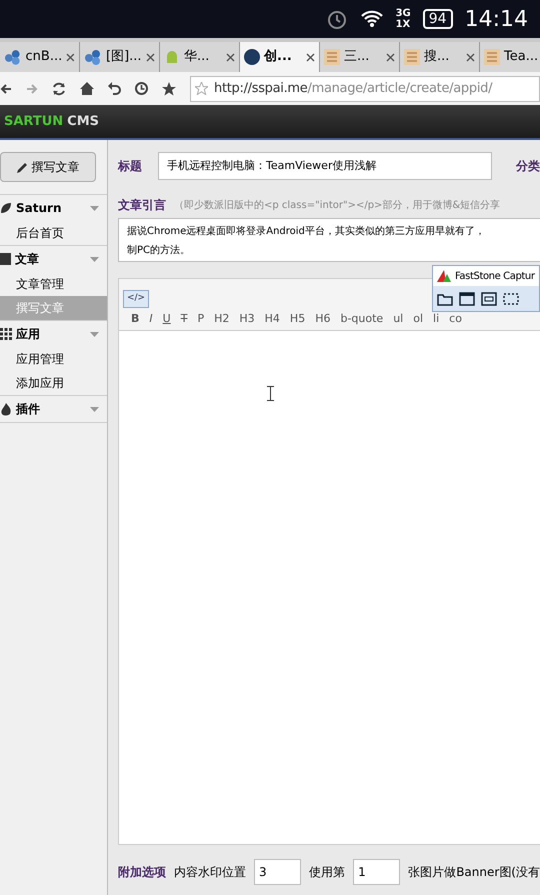 This screenshot has height=895, width=540. I want to click on toolbar-button: U, so click(166, 318).